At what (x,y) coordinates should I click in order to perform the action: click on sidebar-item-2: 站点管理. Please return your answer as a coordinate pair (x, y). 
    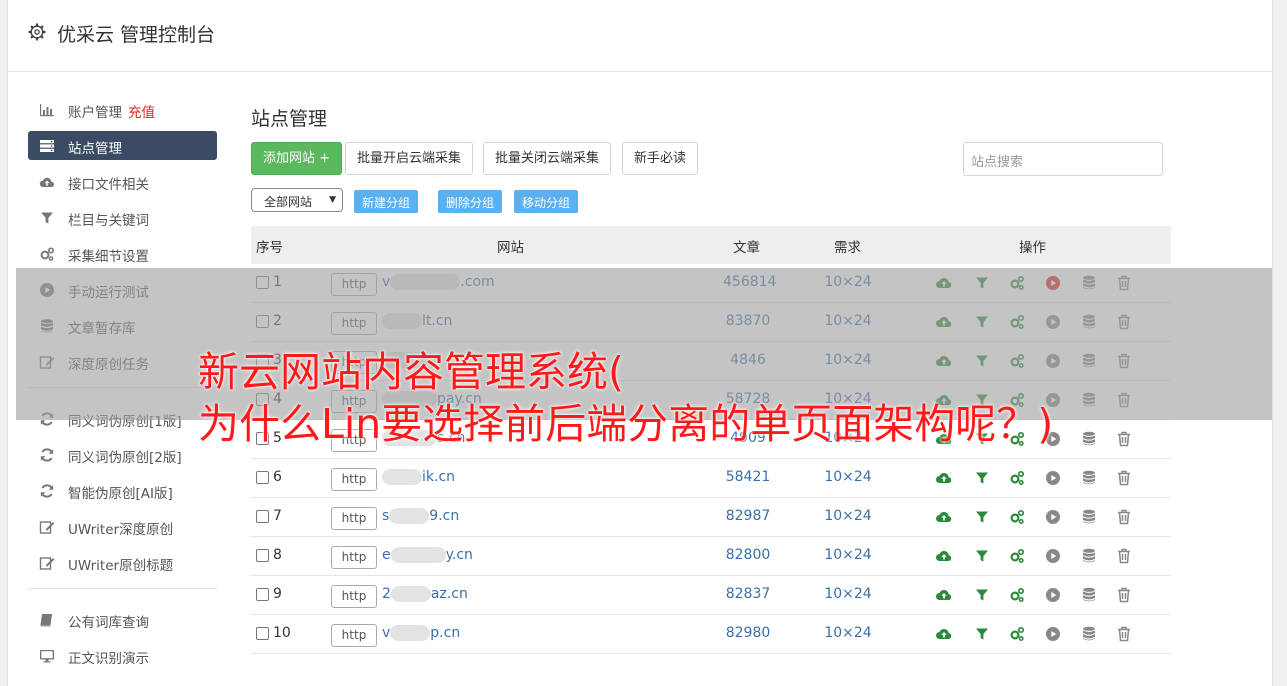
    Looking at the image, I should click on (122, 145).